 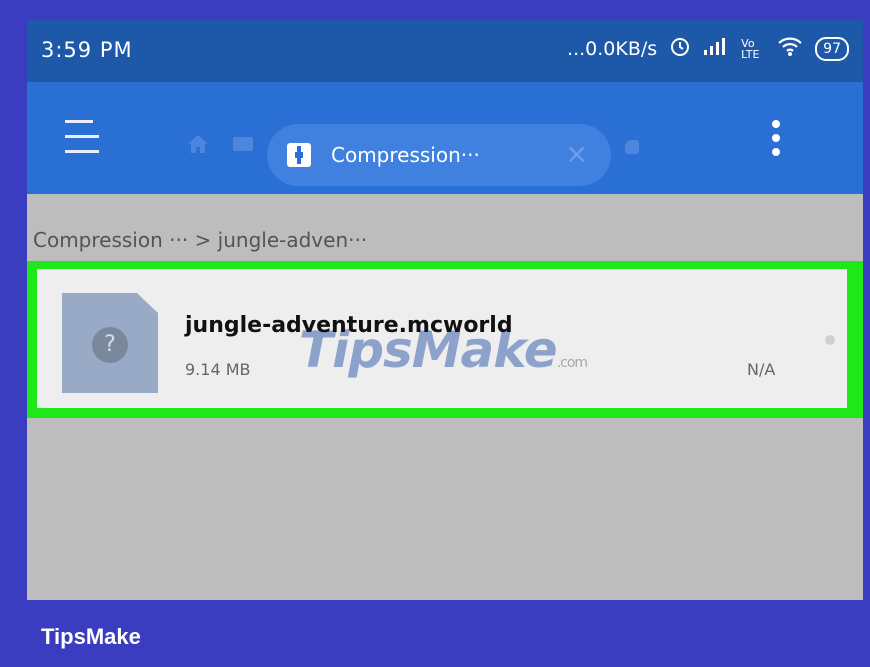 What do you see at coordinates (576, 153) in the screenshot?
I see `close-icon: ×` at bounding box center [576, 153].